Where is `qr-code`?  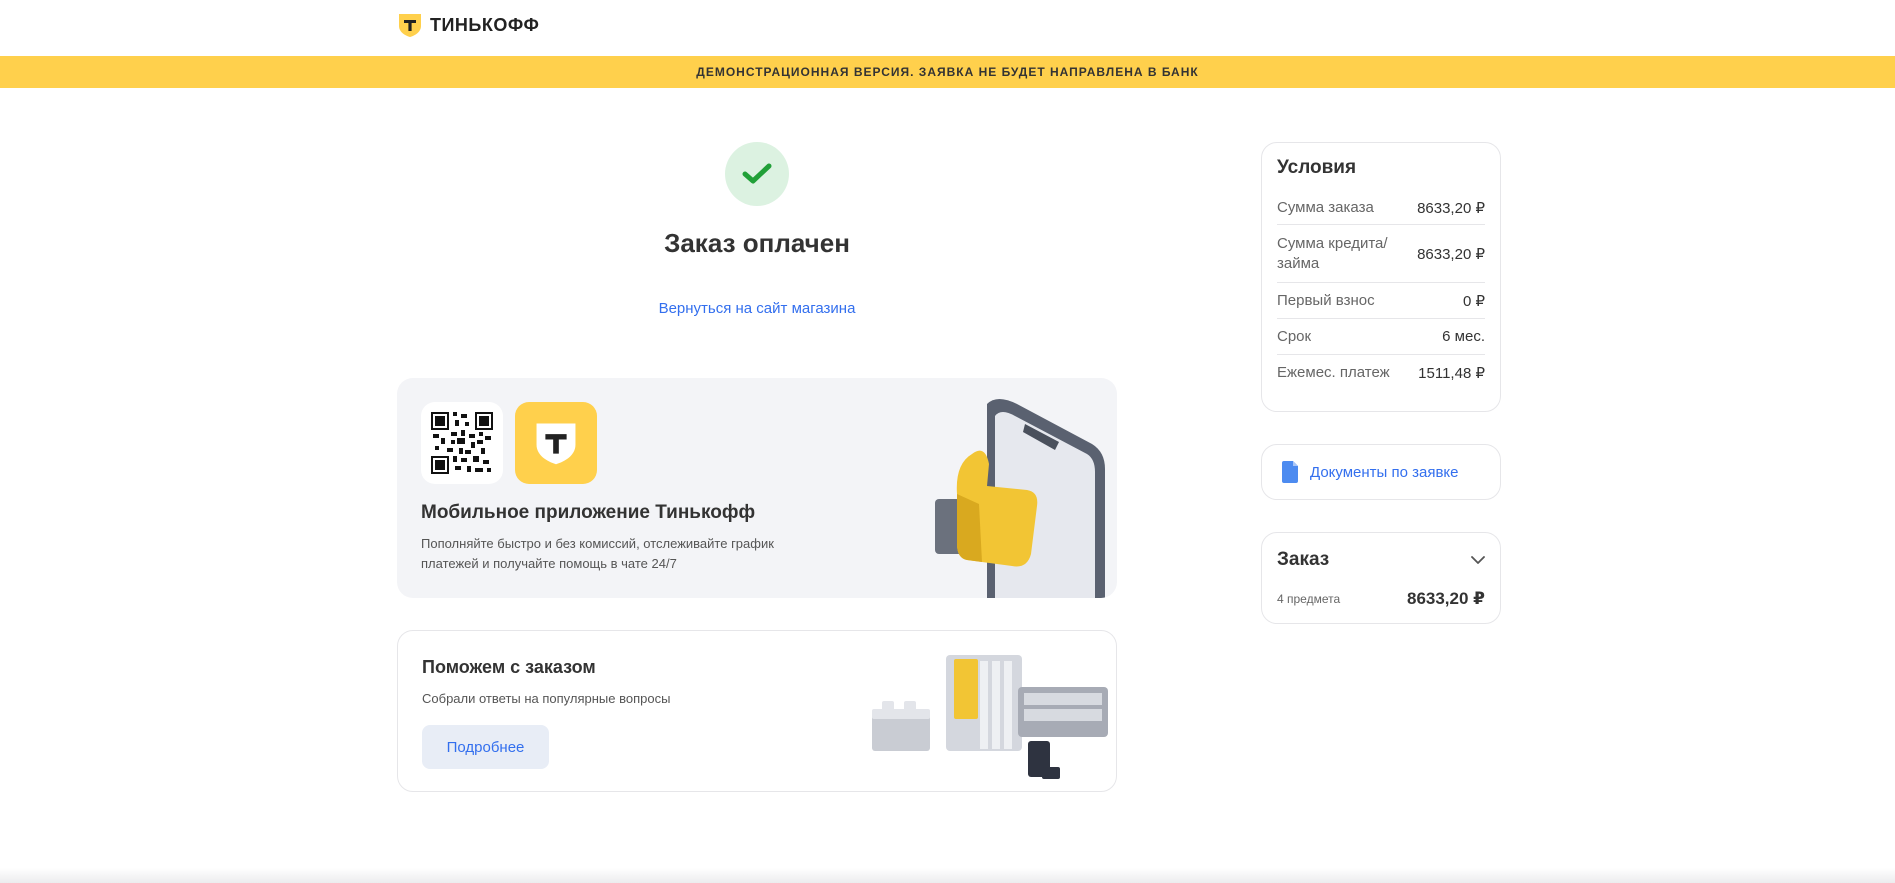 qr-code is located at coordinates (462, 443).